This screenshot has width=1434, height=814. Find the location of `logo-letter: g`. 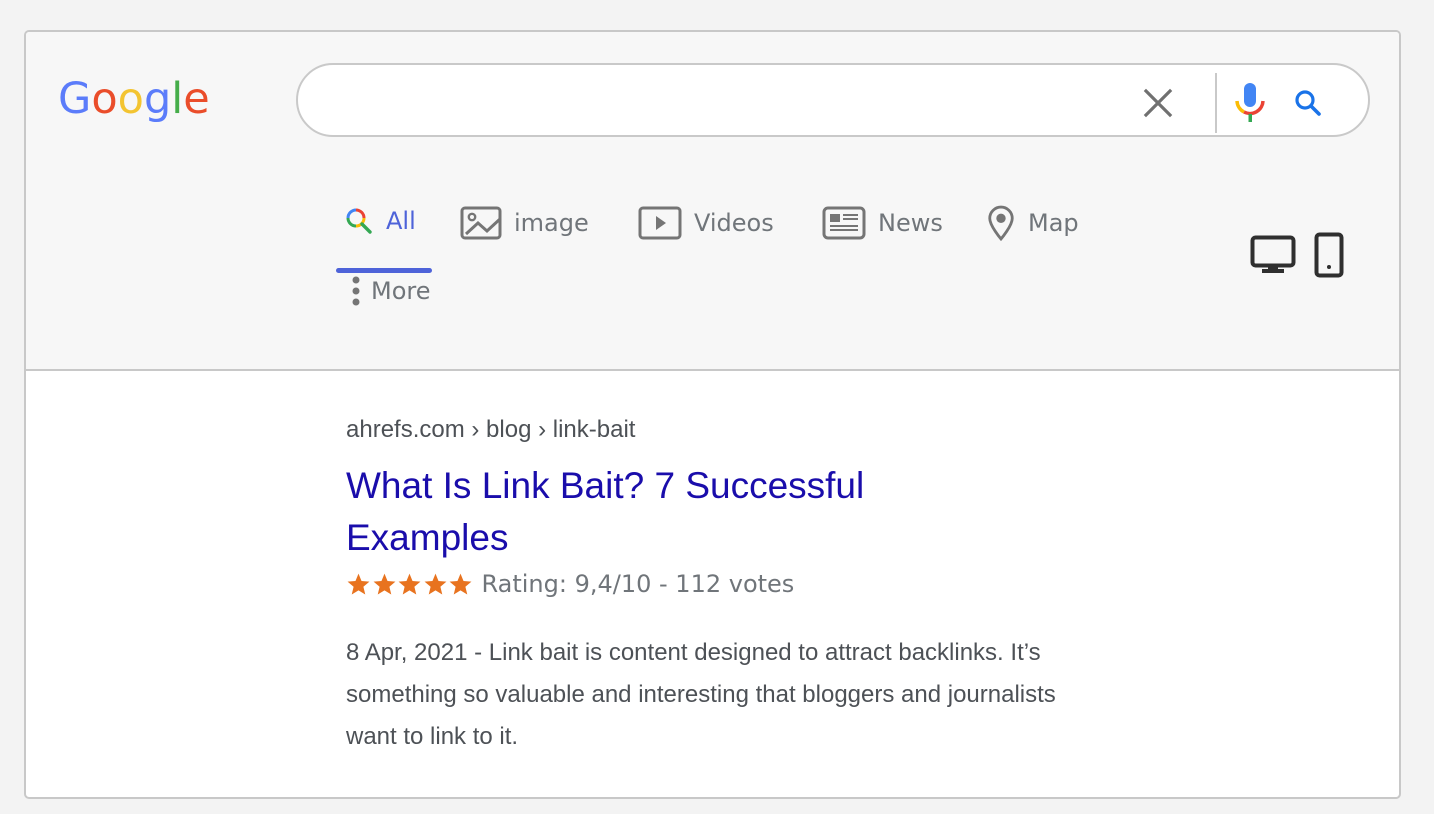

logo-letter: g is located at coordinates (157, 99).